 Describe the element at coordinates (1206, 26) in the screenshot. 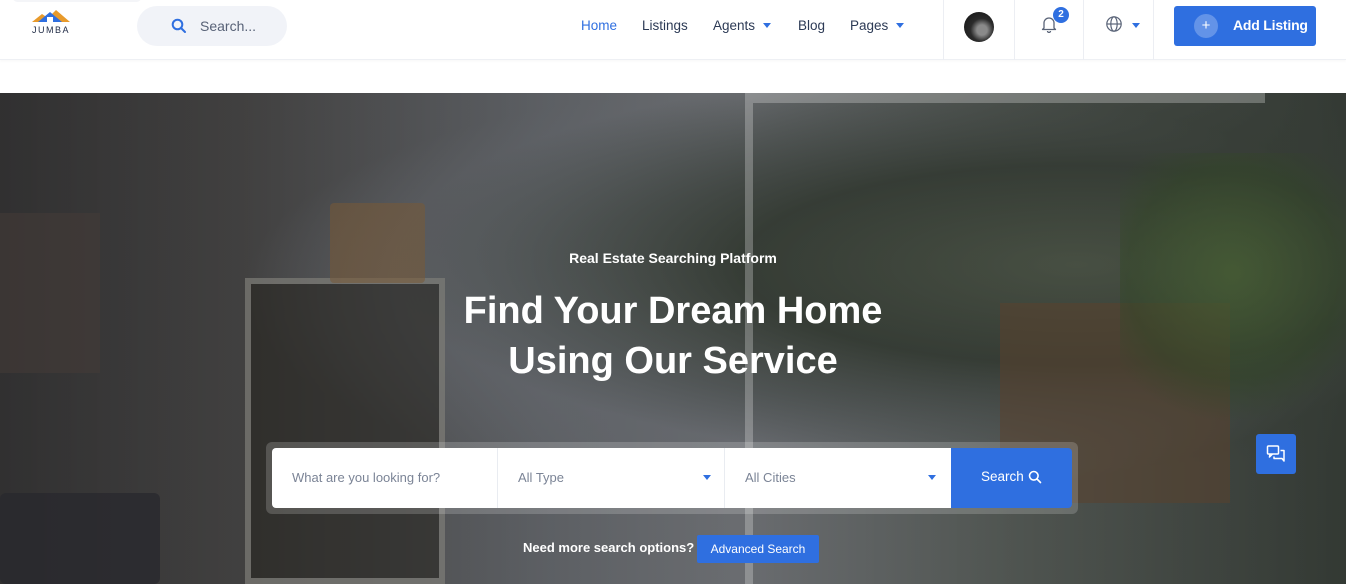

I see `plus-icon: +` at that location.